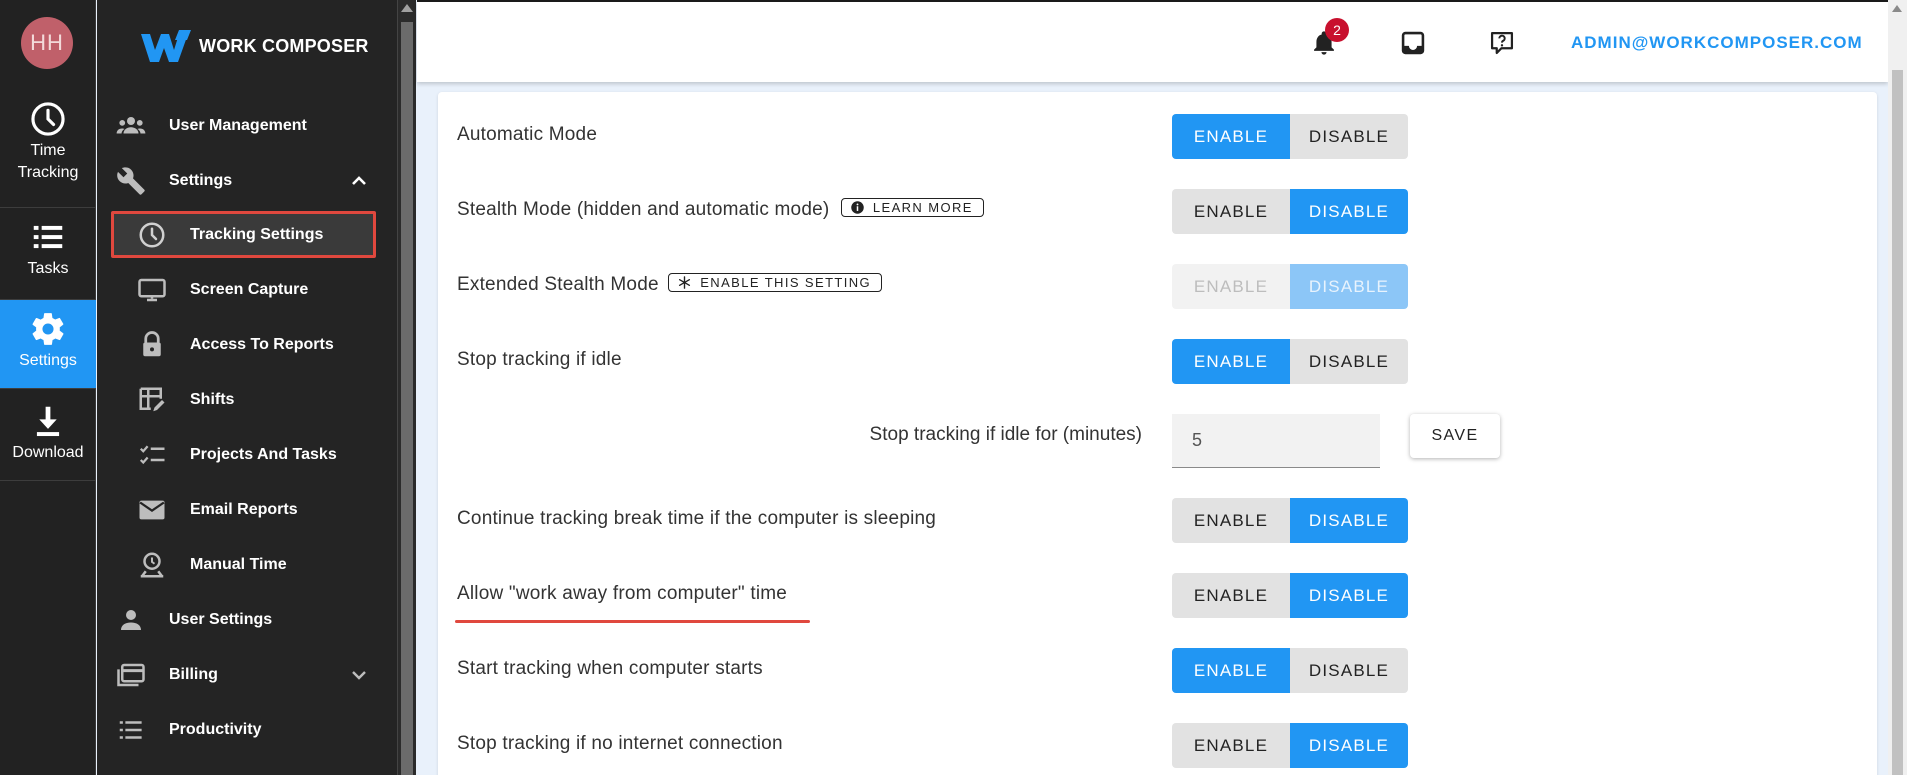  Describe the element at coordinates (238, 125) in the screenshot. I see `nav-item-label: User Management` at that location.